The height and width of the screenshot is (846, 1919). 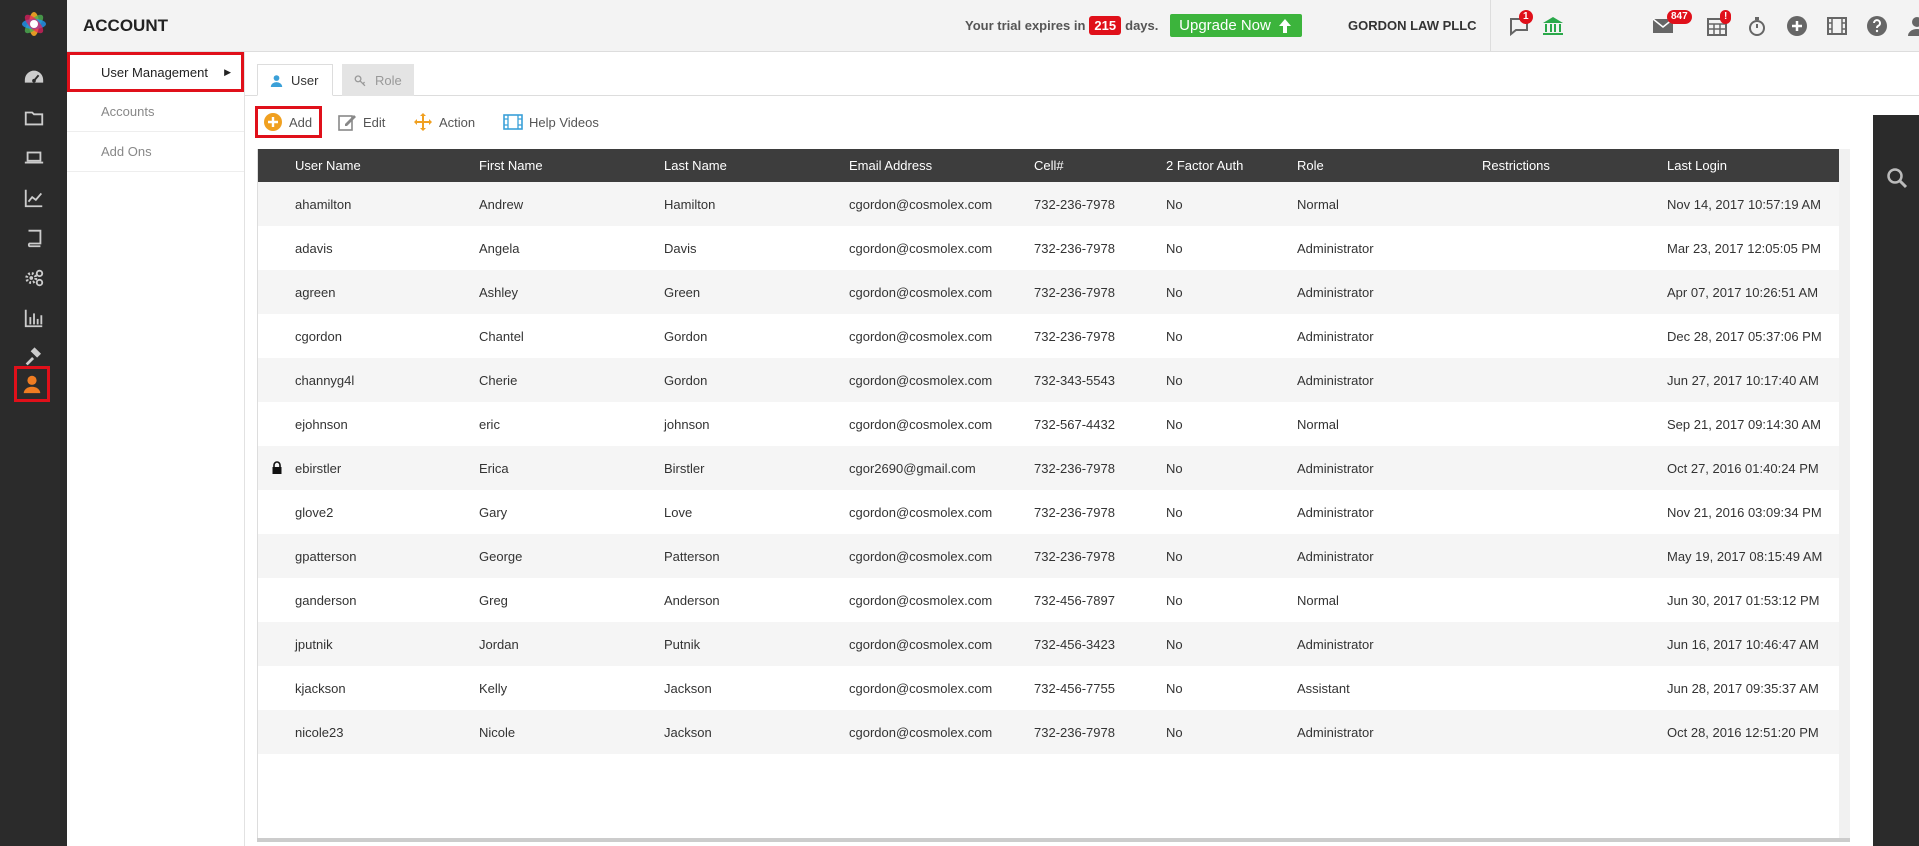 What do you see at coordinates (1053, 840) in the screenshot?
I see `horizontal-scrollbar` at bounding box center [1053, 840].